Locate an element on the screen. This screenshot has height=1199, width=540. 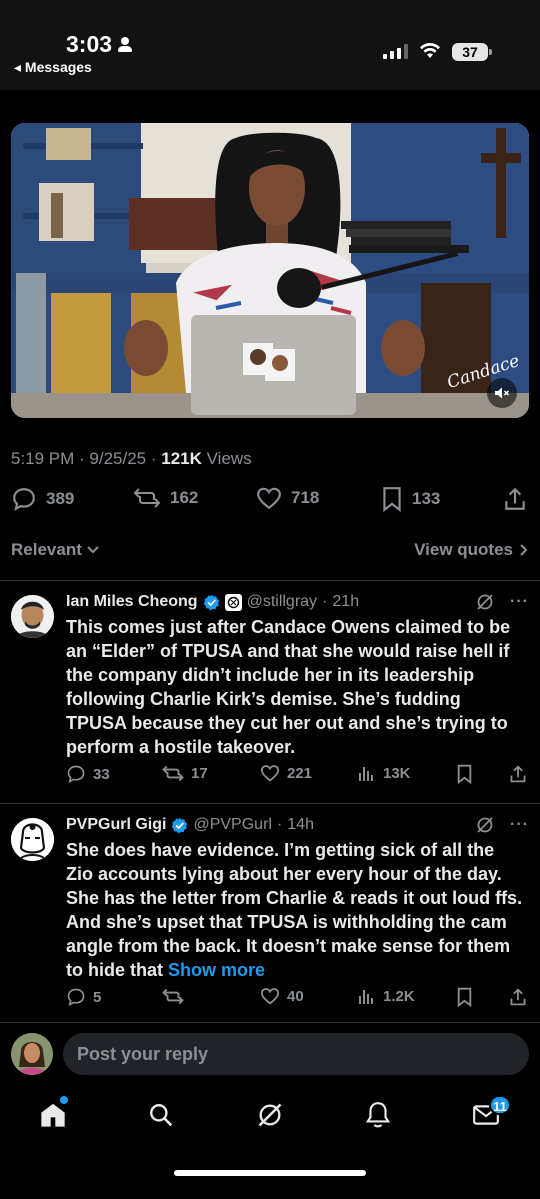
views-count: 1.2K is located at coordinates (399, 996).